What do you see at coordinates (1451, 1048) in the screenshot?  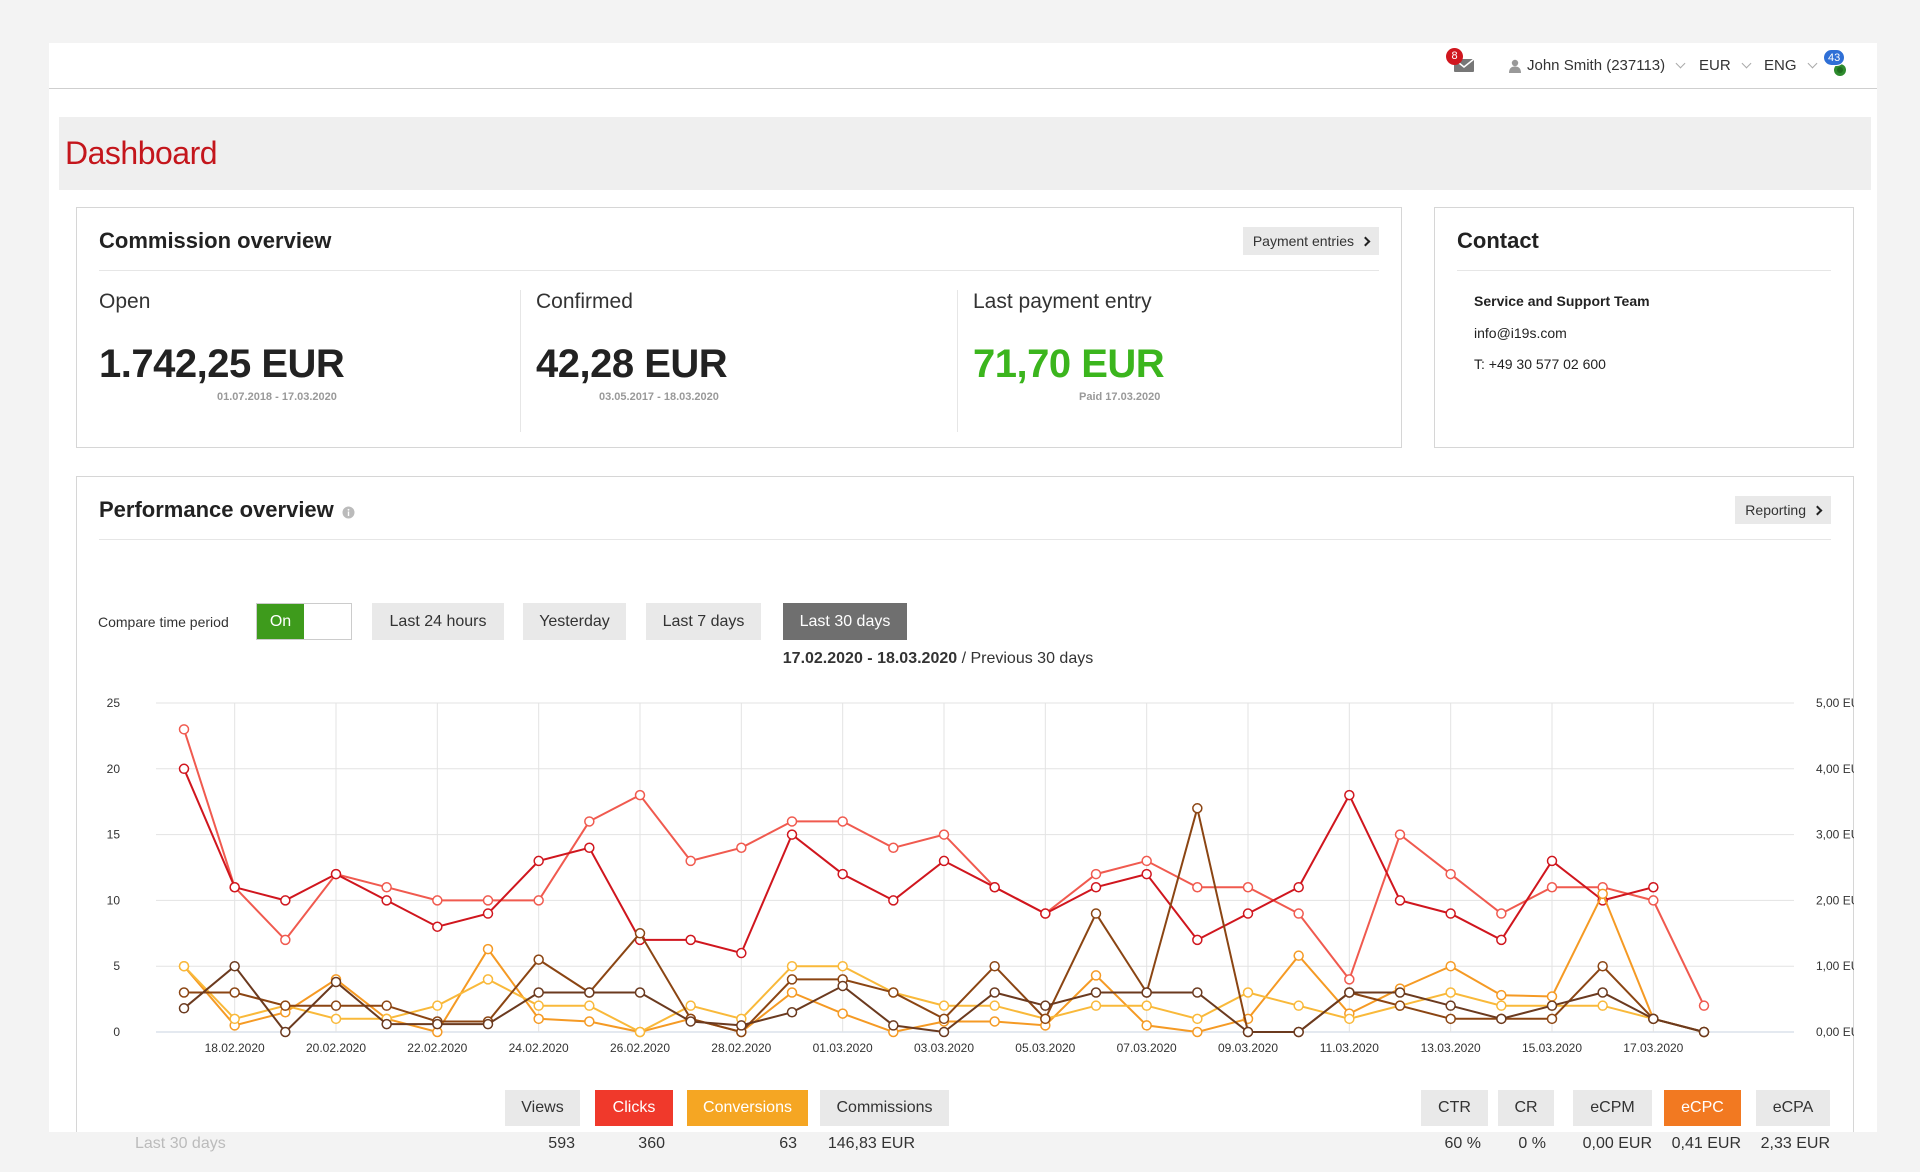 I see `x-tick-label: 13.03.2020` at bounding box center [1451, 1048].